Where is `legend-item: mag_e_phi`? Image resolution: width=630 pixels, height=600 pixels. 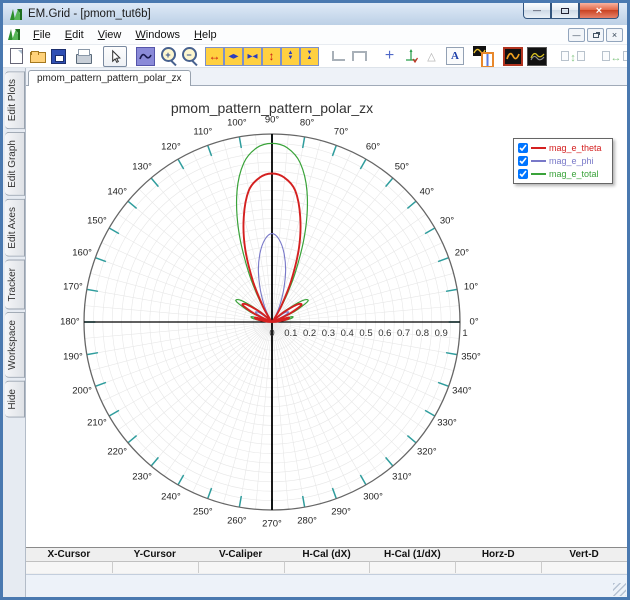 legend-item: mag_e_phi is located at coordinates (563, 161).